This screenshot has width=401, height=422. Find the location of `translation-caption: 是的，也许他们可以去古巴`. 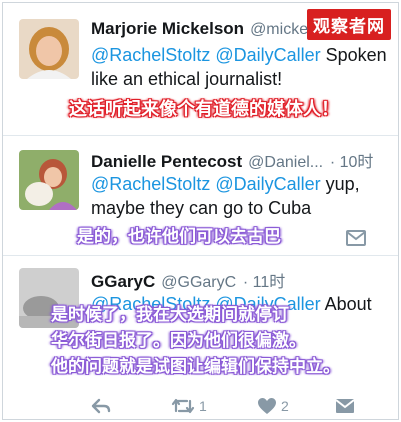

translation-caption: 是的，也许他们可以去古巴 is located at coordinates (179, 236).